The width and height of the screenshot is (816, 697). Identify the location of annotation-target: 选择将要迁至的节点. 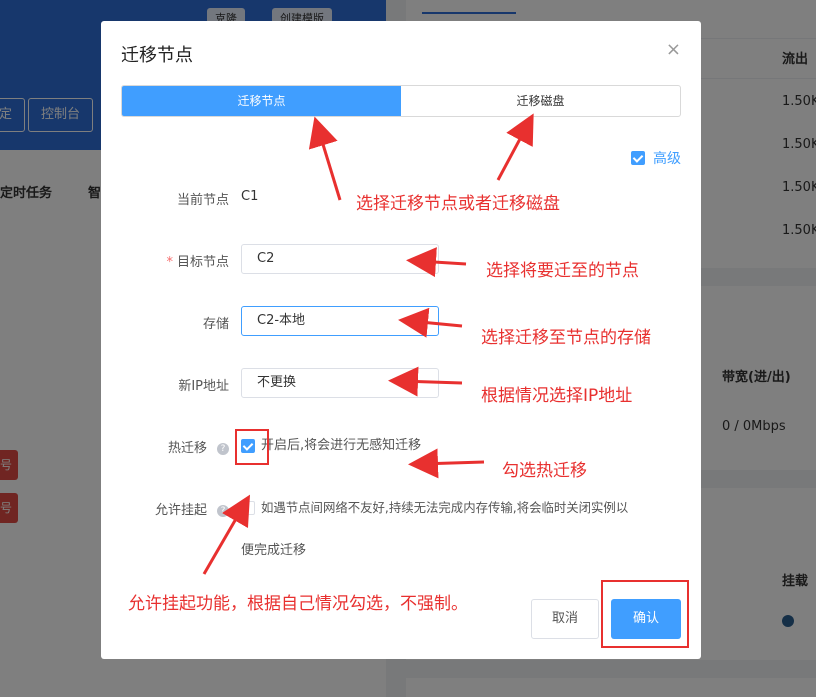
(562, 271).